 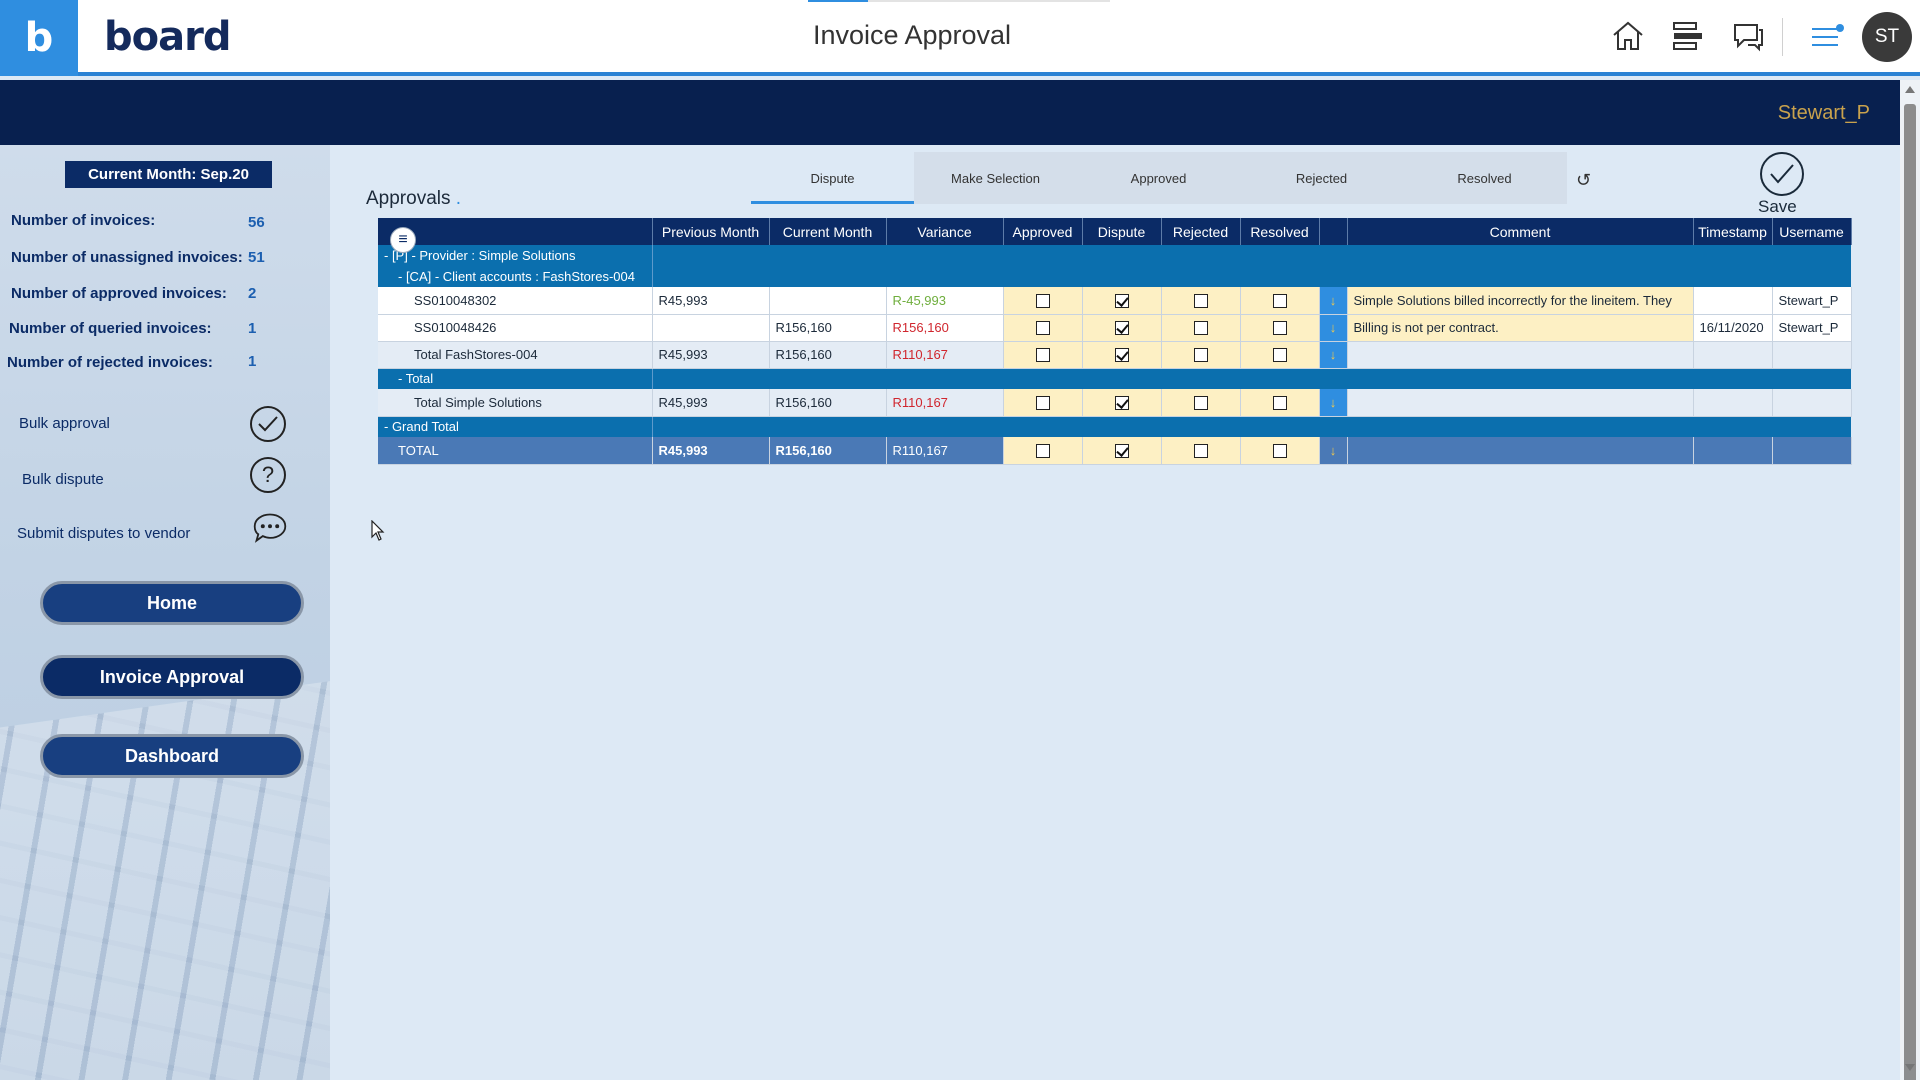 I want to click on username-cell: Stewart_P, so click(x=1812, y=301).